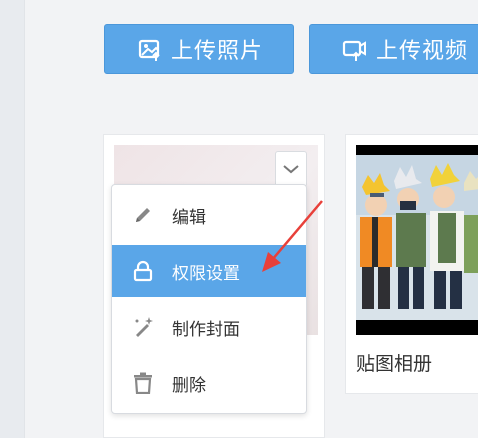 The width and height of the screenshot is (478, 438). Describe the element at coordinates (143, 271) in the screenshot. I see `lock-icon` at that location.